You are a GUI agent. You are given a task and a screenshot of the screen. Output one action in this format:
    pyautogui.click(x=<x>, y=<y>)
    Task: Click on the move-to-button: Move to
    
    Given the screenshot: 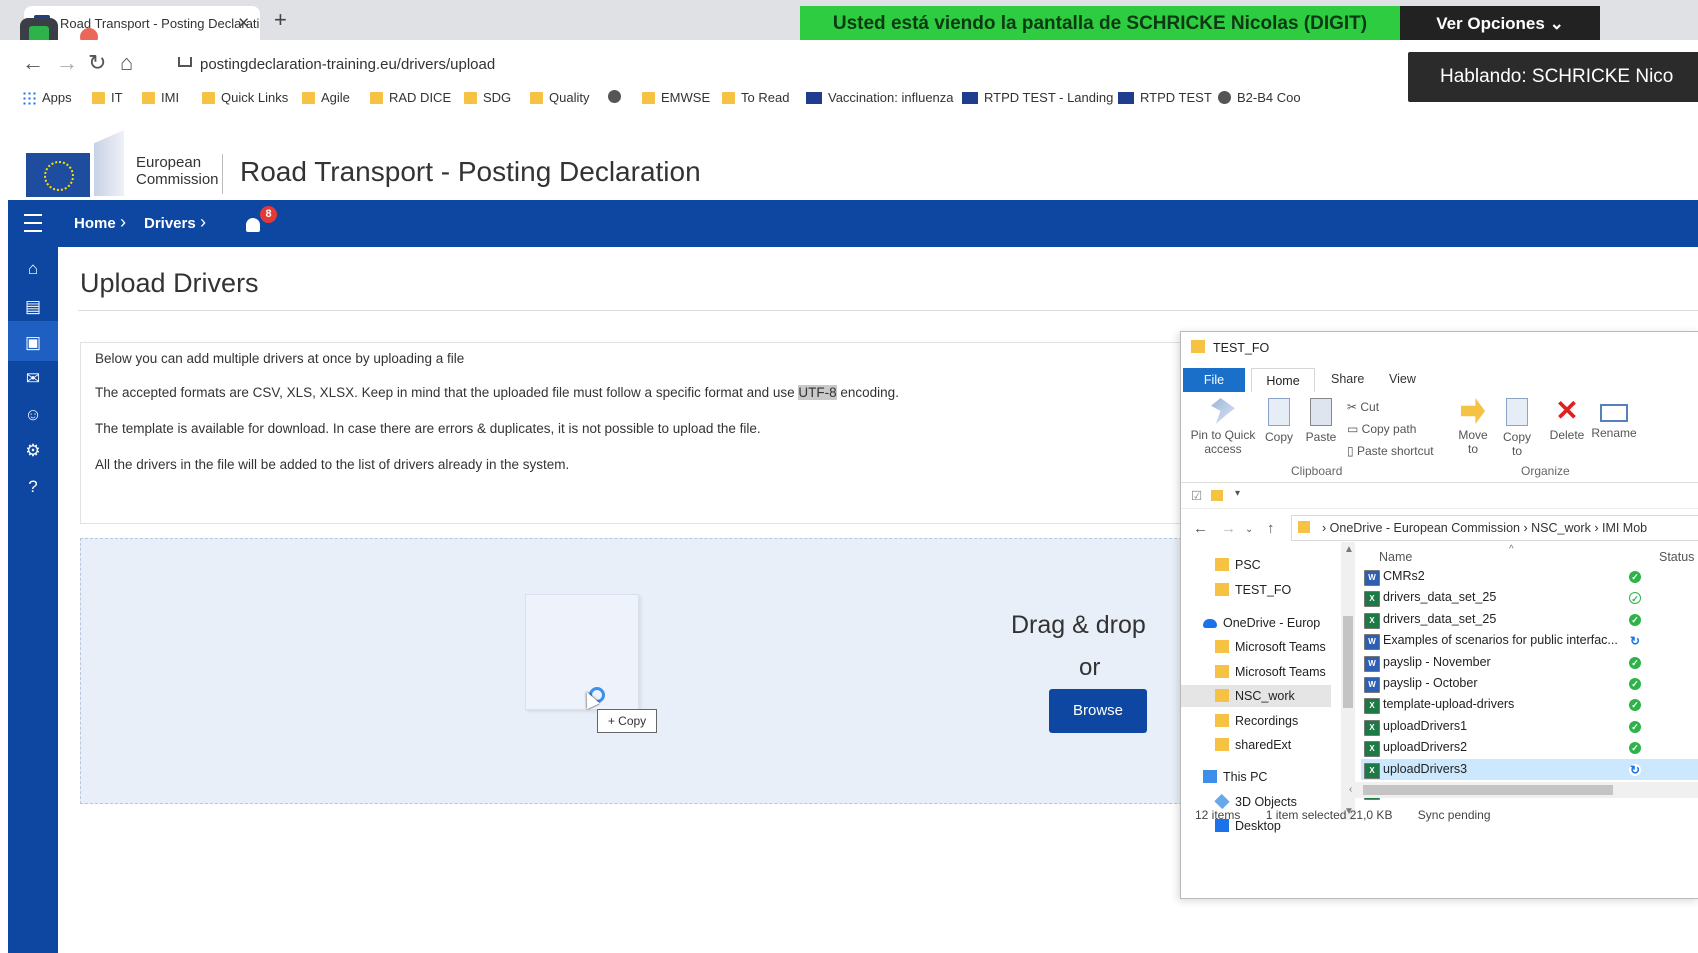 What is the action you would take?
    pyautogui.click(x=1473, y=427)
    